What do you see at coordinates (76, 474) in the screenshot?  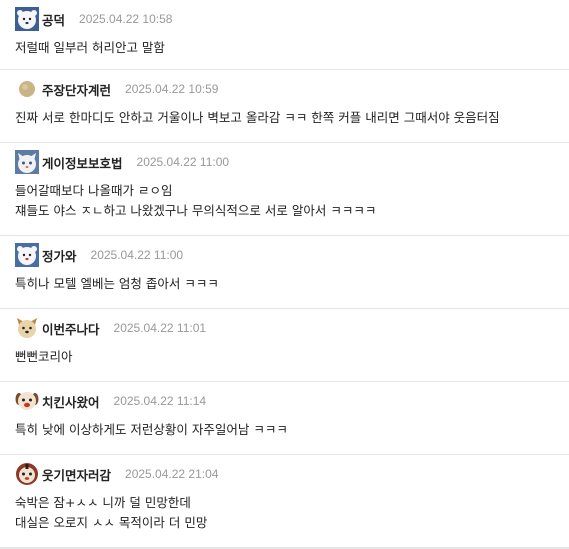 I see `comment-nickname: 웃기면자러감` at bounding box center [76, 474].